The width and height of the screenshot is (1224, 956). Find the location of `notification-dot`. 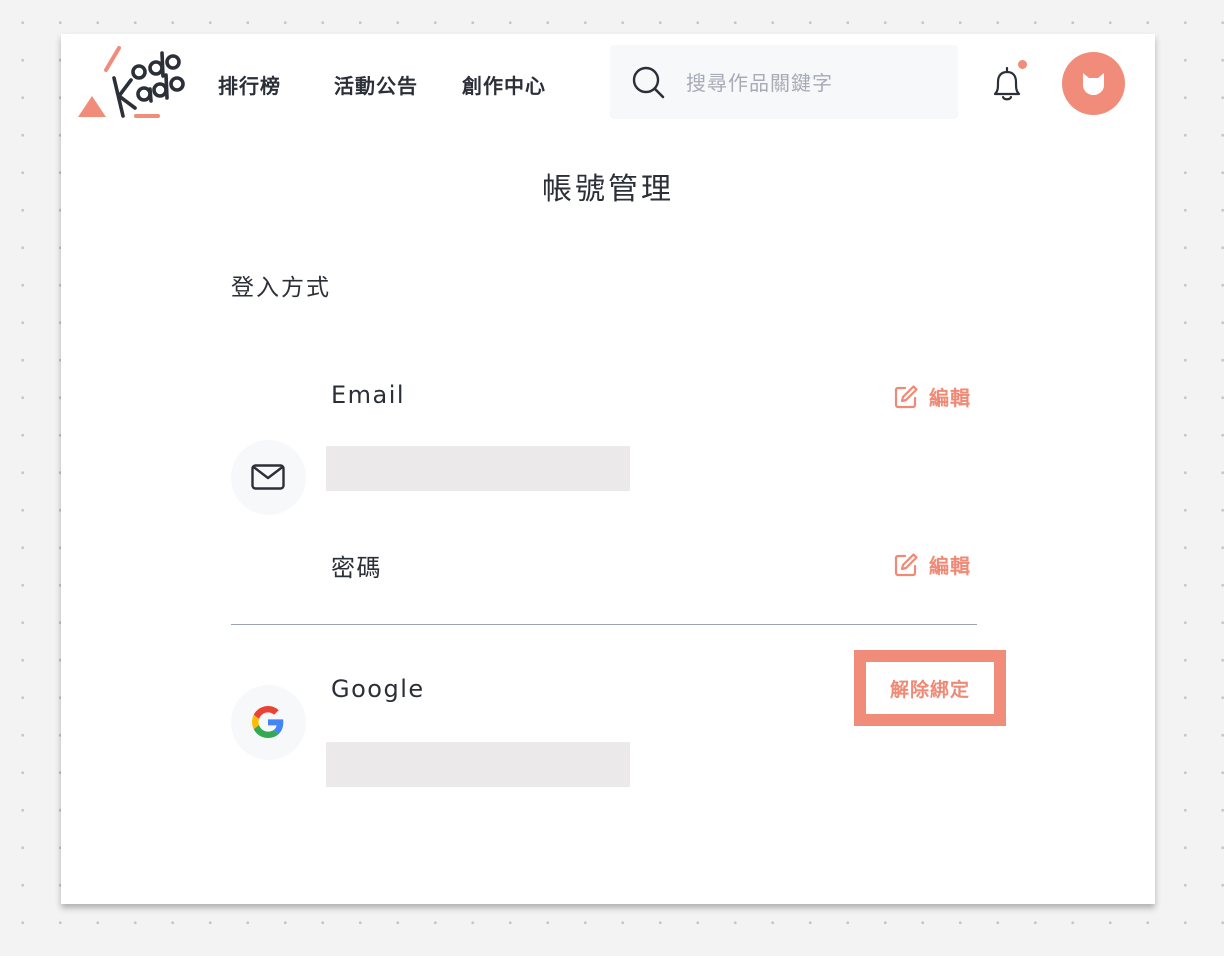

notification-dot is located at coordinates (1022, 64).